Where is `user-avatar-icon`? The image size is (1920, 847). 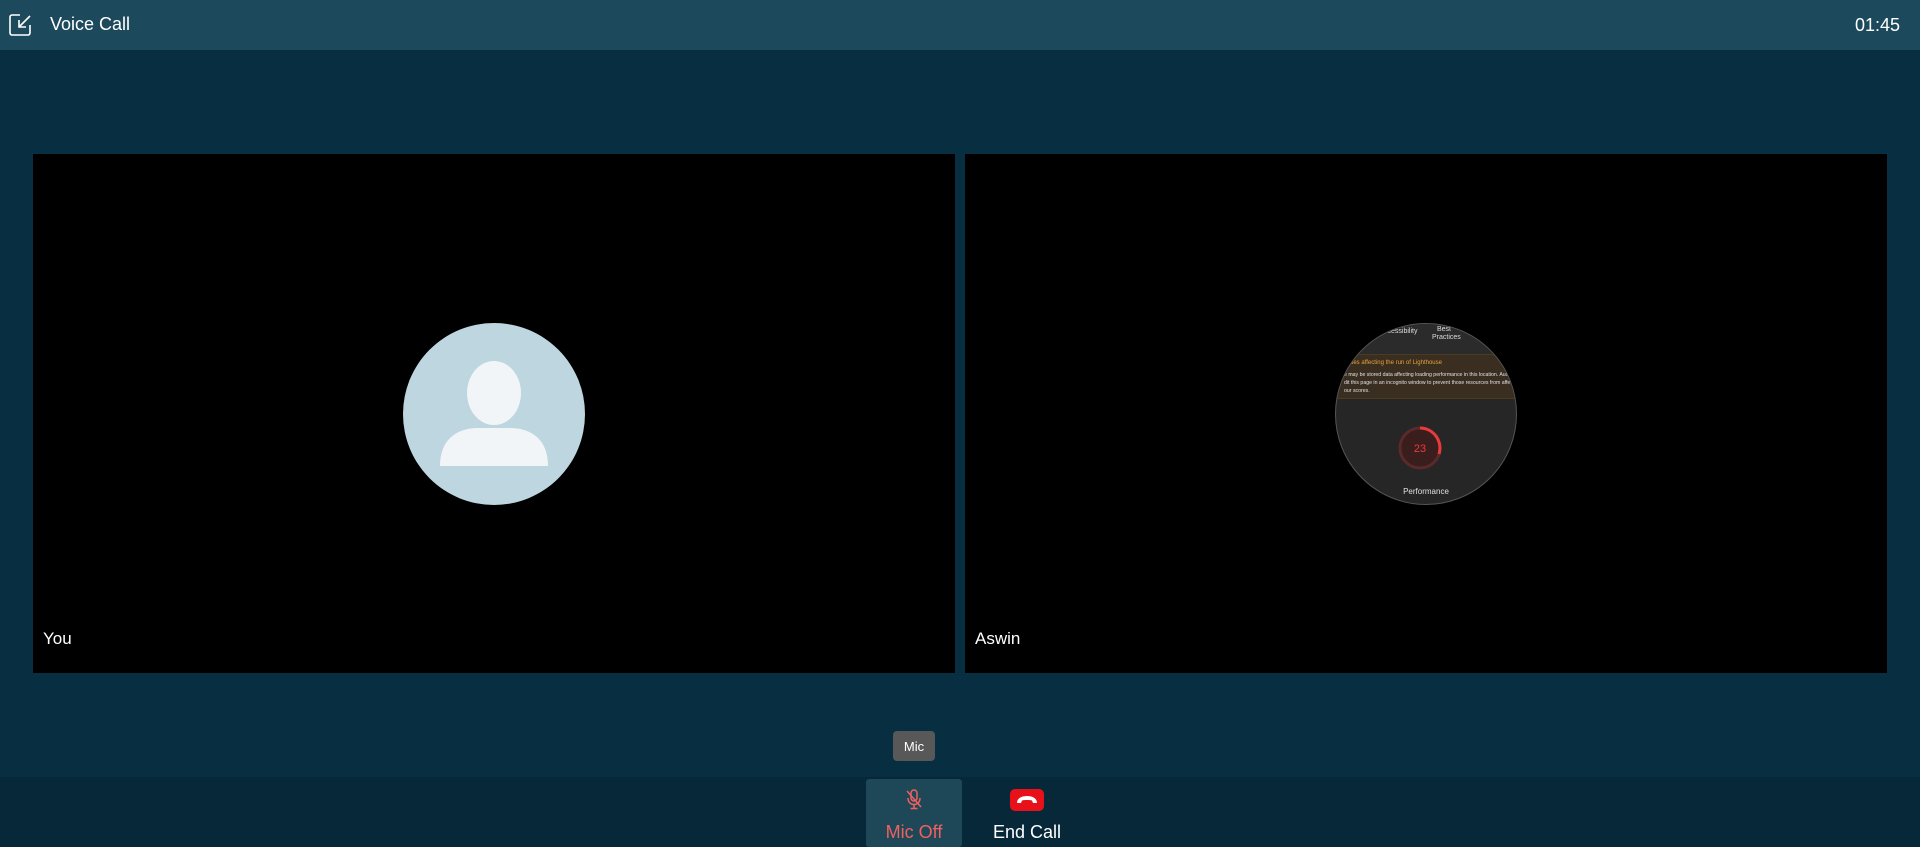 user-avatar-icon is located at coordinates (494, 414).